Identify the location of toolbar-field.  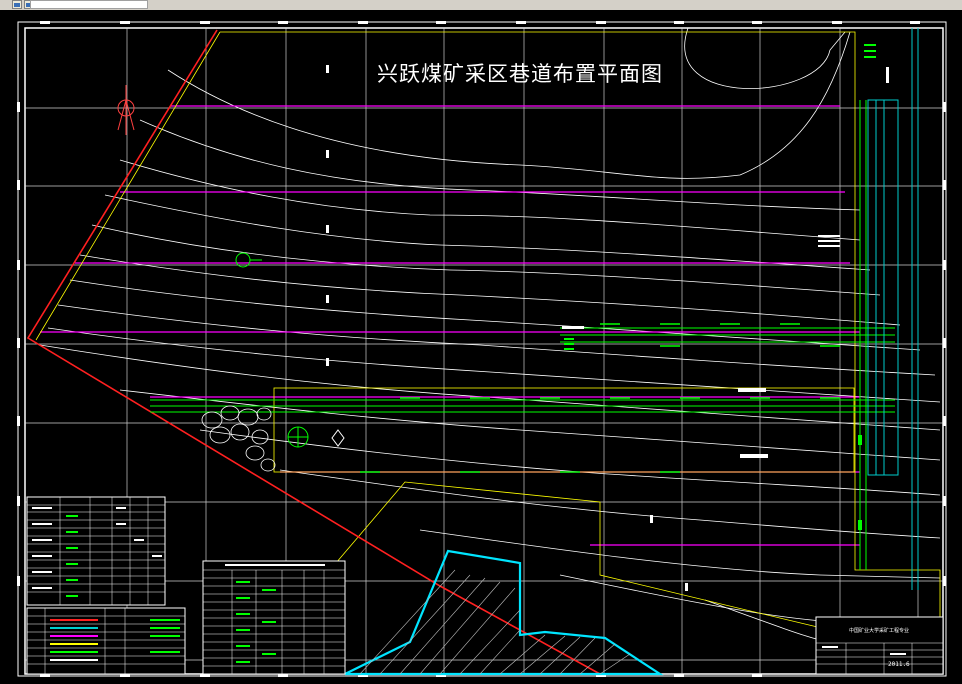
(89, 4).